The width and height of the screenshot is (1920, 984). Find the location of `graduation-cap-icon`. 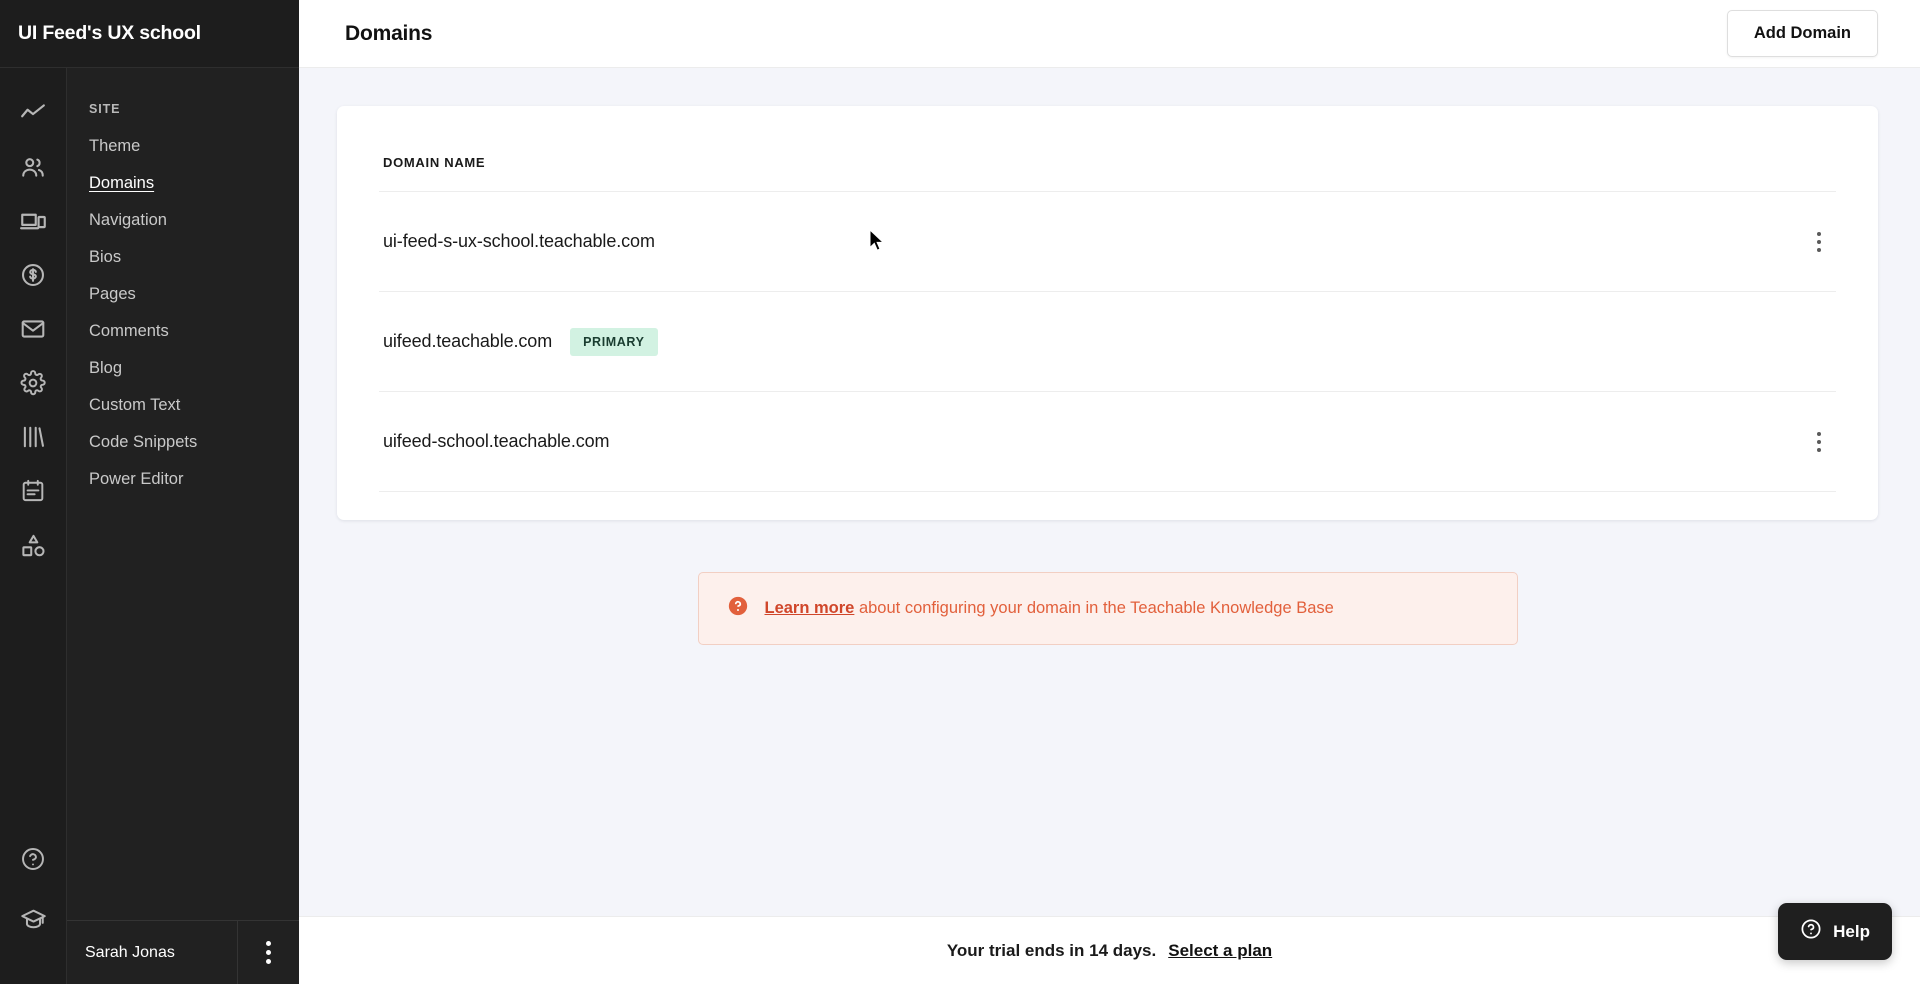

graduation-cap-icon is located at coordinates (33, 919).